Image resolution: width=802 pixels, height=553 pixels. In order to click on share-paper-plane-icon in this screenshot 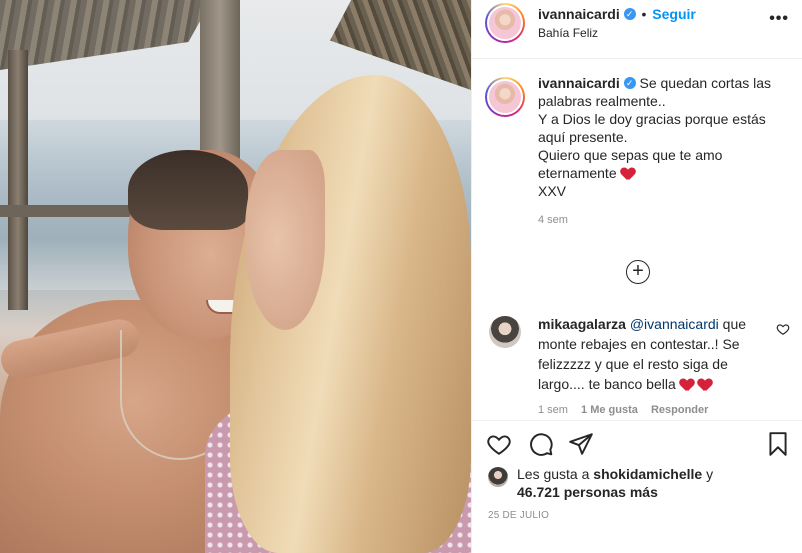, I will do `click(581, 444)`.